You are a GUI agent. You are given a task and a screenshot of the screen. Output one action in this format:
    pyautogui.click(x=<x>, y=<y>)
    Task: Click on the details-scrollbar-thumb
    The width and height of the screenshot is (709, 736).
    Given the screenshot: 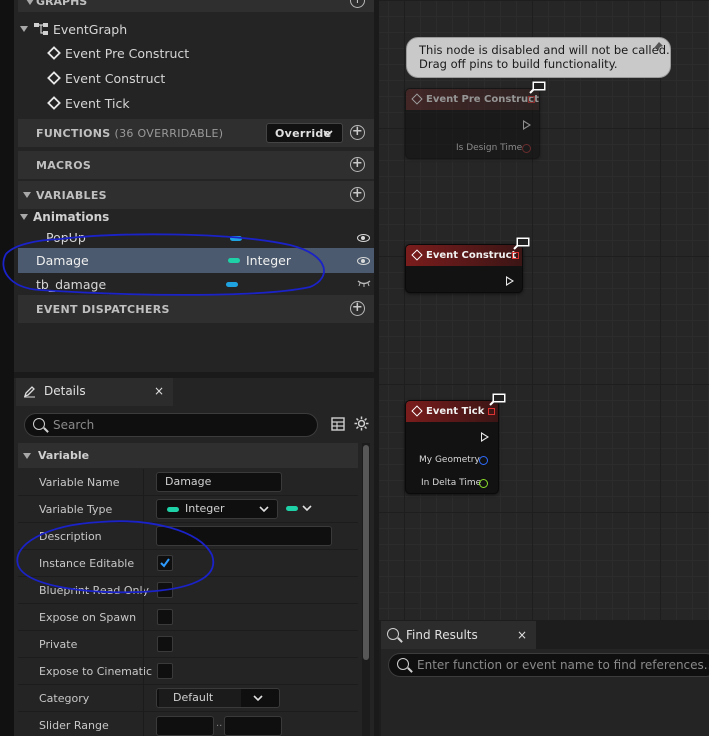 What is the action you would take?
    pyautogui.click(x=366, y=552)
    